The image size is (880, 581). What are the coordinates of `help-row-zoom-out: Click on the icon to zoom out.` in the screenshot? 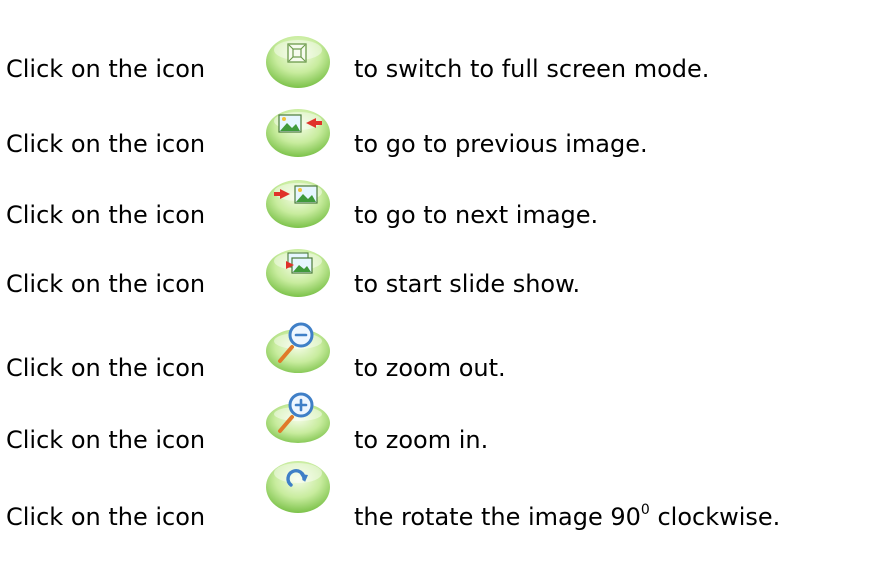 It's located at (441, 348).